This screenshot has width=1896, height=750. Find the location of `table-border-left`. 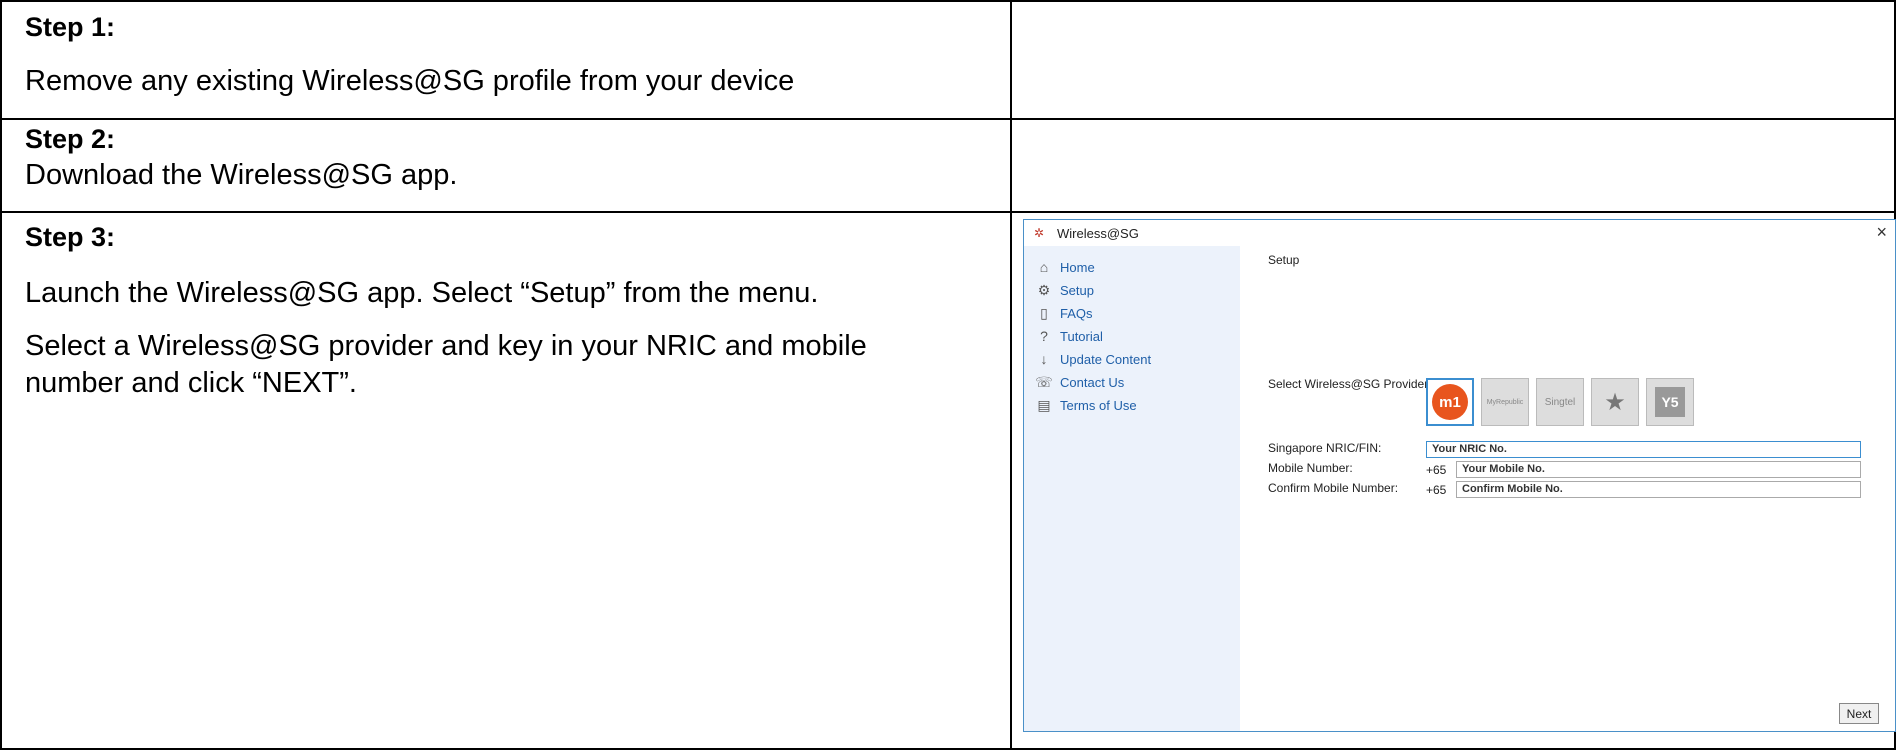

table-border-left is located at coordinates (1, 375).